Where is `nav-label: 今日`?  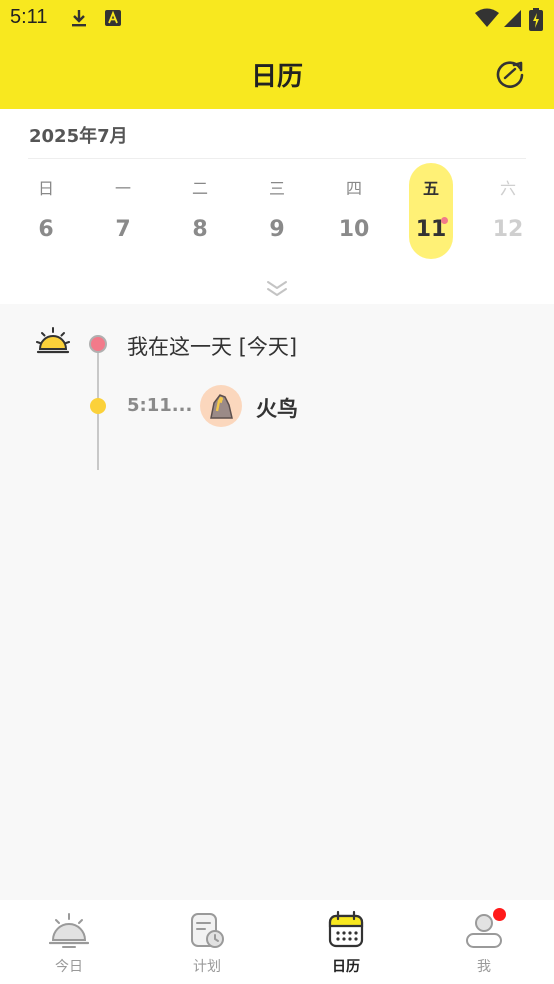
nav-label: 今日 is located at coordinates (69, 967).